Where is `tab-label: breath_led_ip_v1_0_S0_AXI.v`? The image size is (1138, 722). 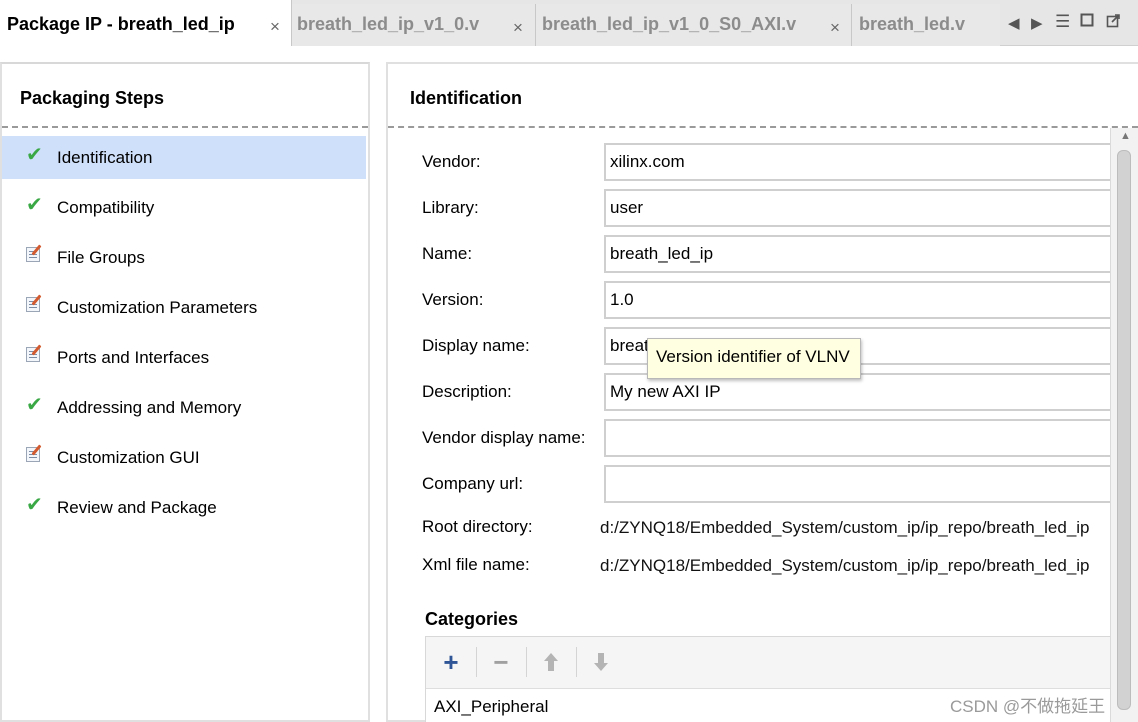
tab-label: breath_led_ip_v1_0_S0_AXI.v is located at coordinates (669, 24).